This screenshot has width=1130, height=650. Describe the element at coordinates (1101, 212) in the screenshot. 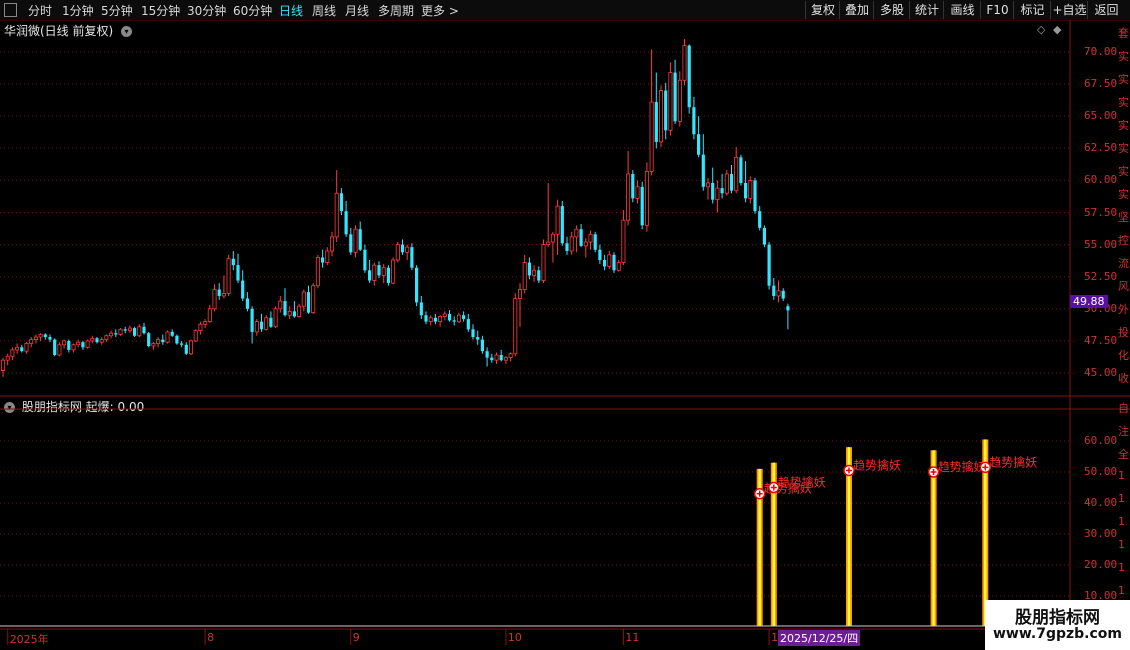

I see `price-tick-label: 57.50` at that location.